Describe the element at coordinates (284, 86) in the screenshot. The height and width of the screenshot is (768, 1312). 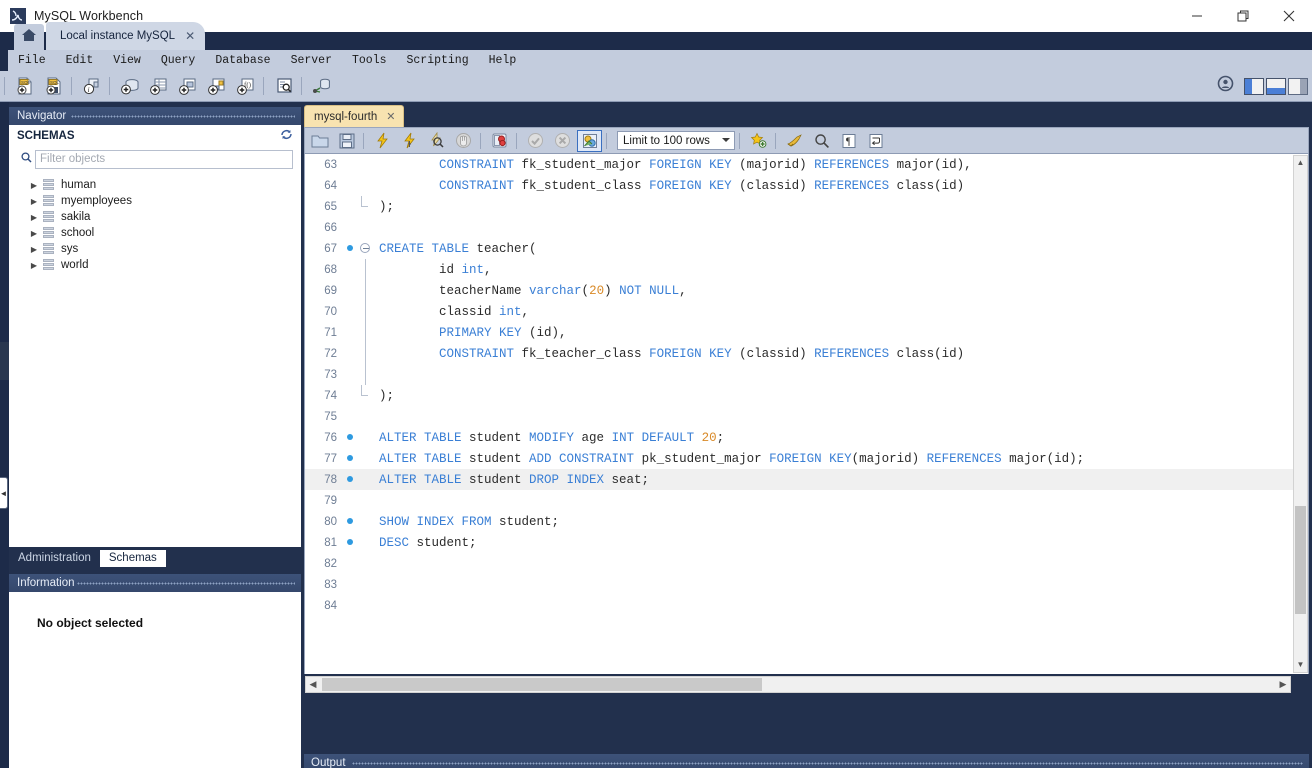
I see `search-data-icon` at that location.